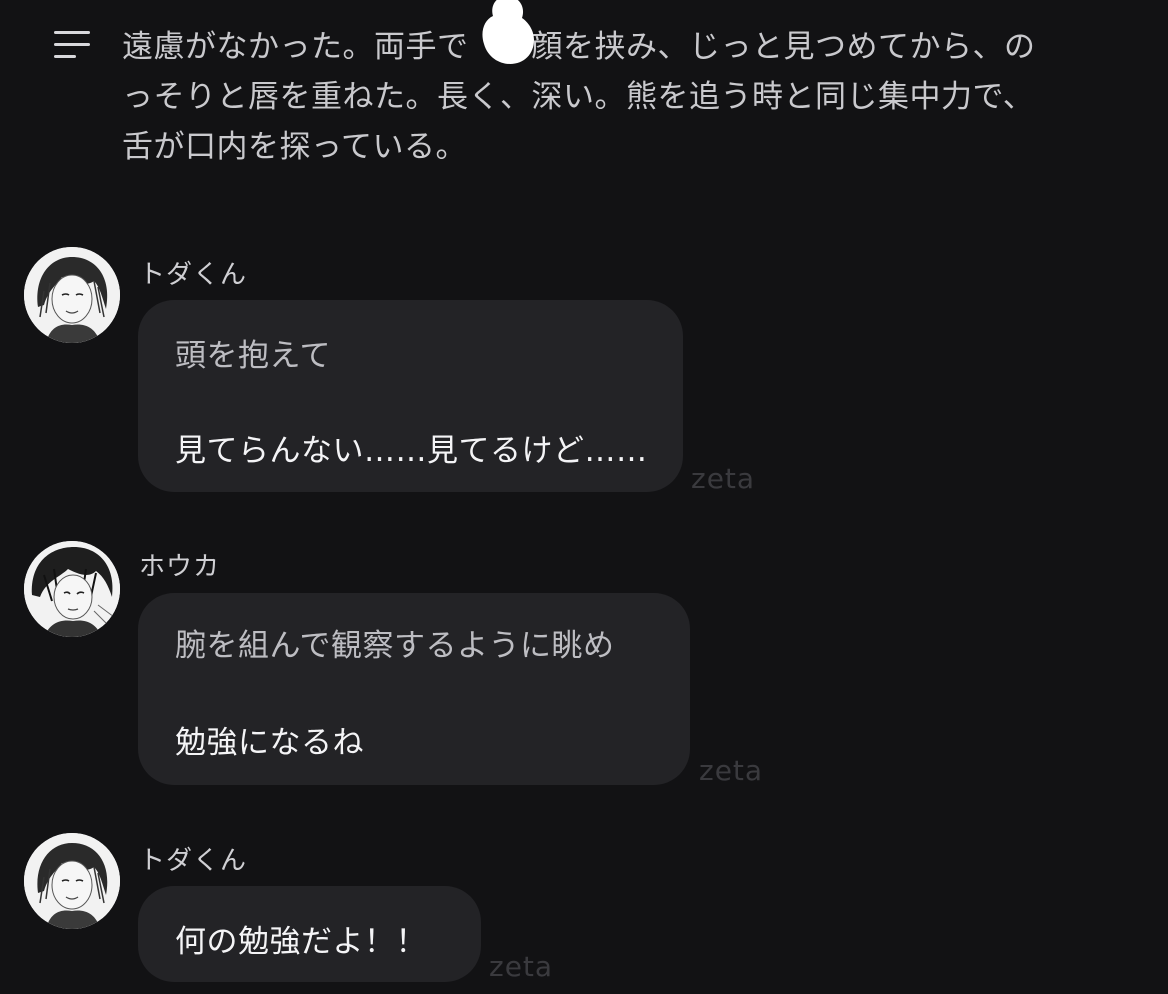  I want to click on redaction-blob, so click(508, 32).